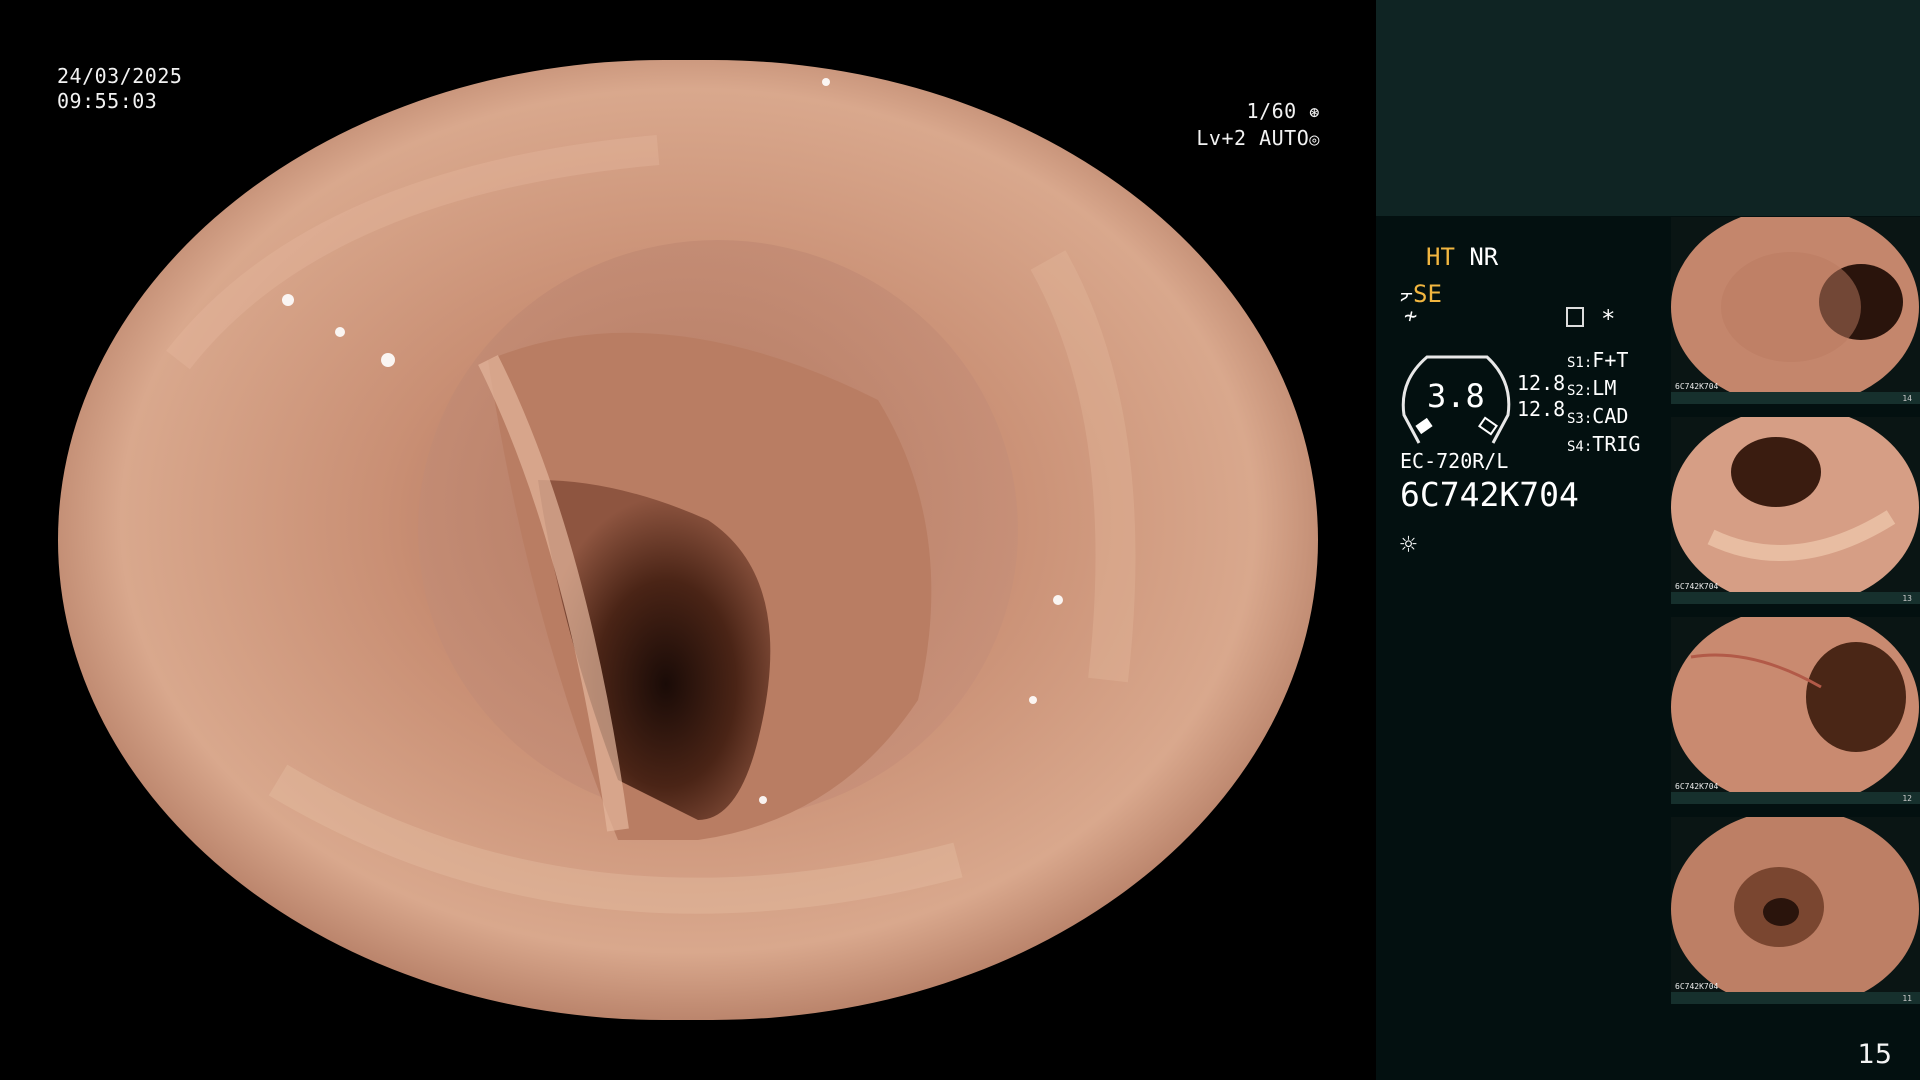  I want to click on ht-label: HT, so click(1440, 257).